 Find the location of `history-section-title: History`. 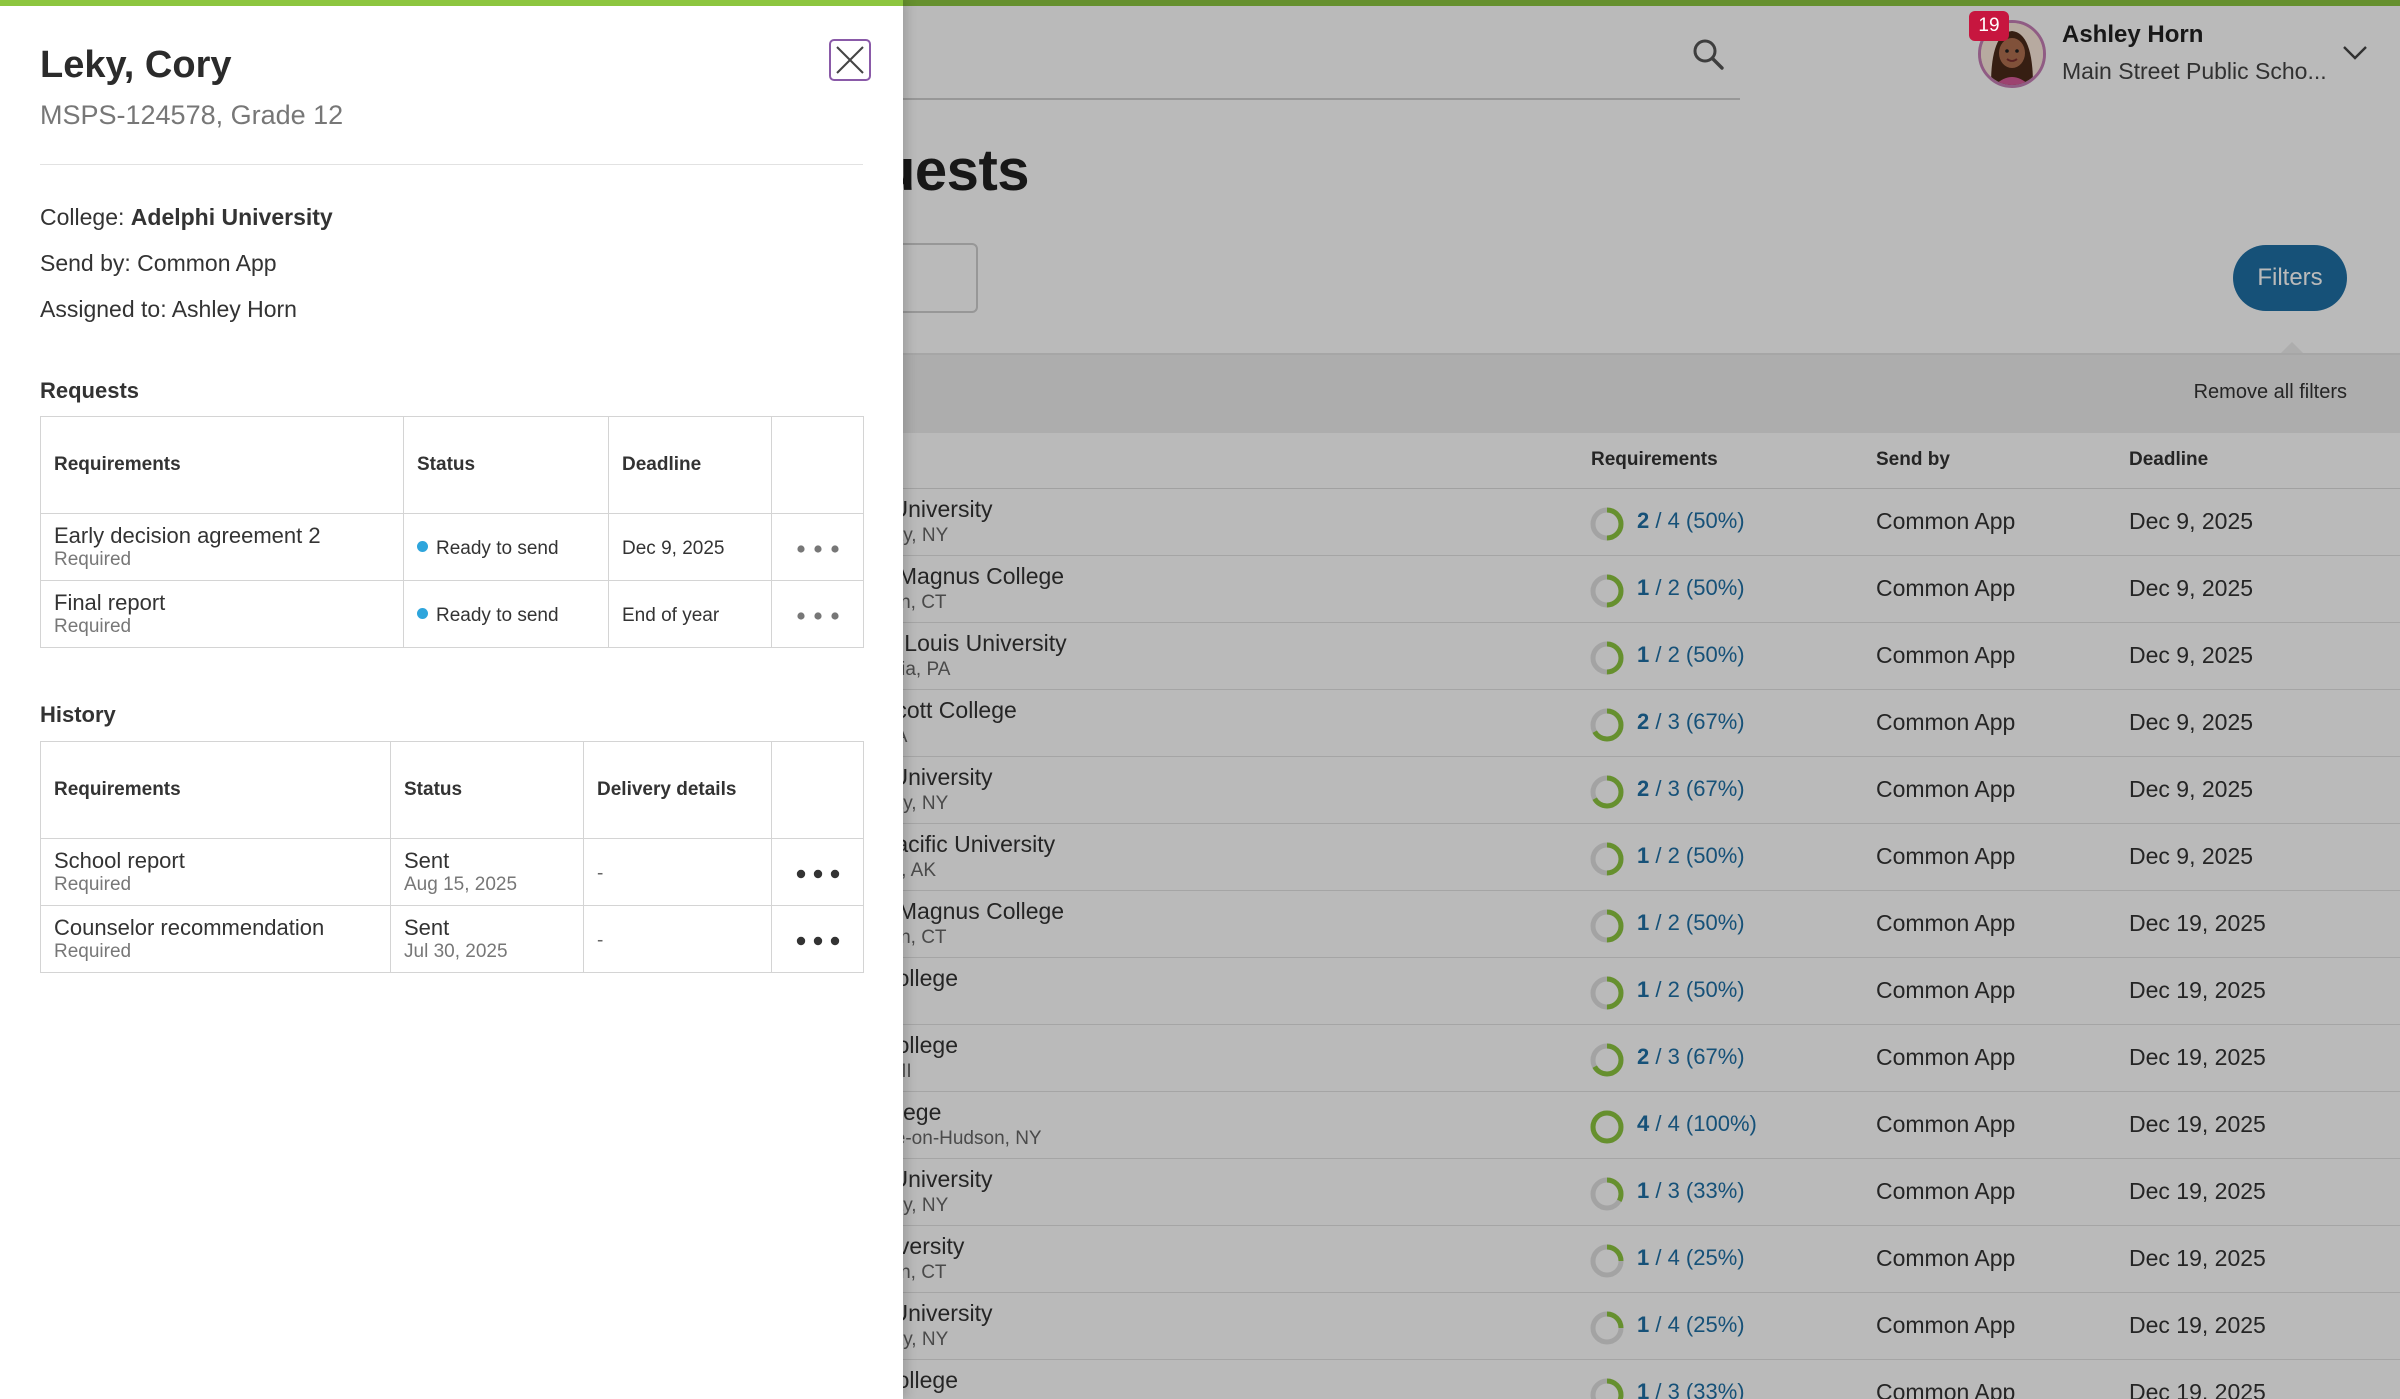

history-section-title: History is located at coordinates (78, 714).